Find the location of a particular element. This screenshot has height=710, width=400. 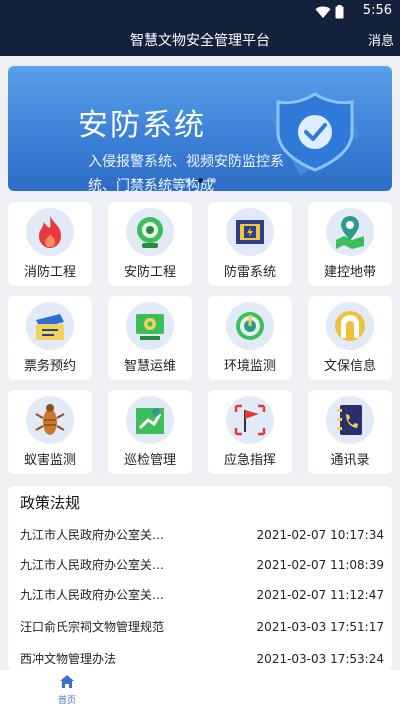

status-bar: 5:56 is located at coordinates (200, 11).